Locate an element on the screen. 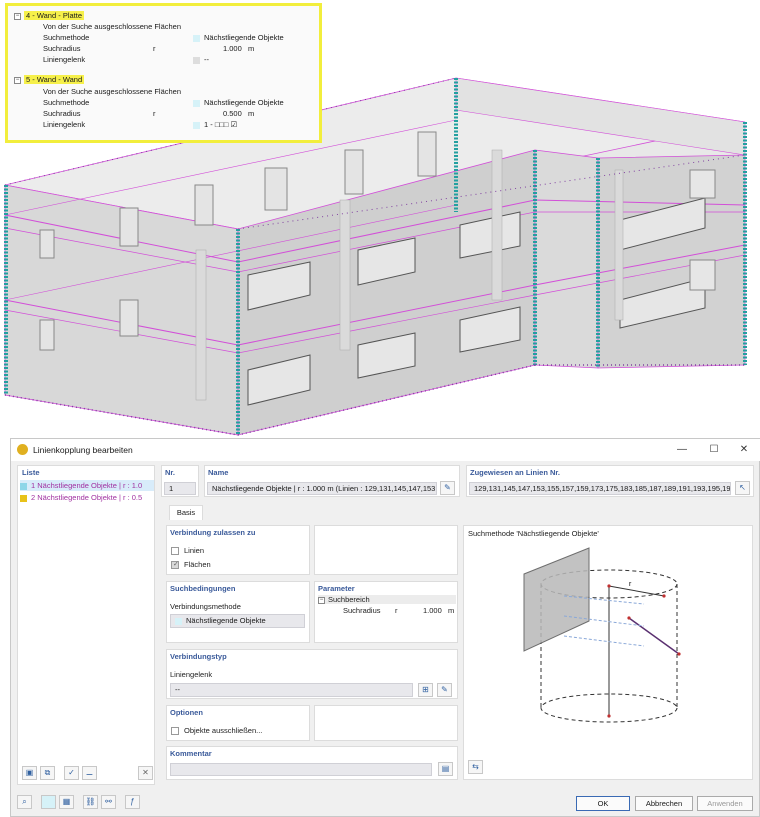 The image size is (760, 817). group-header-5: −5 - Wand - Wand is located at coordinates (49, 79).